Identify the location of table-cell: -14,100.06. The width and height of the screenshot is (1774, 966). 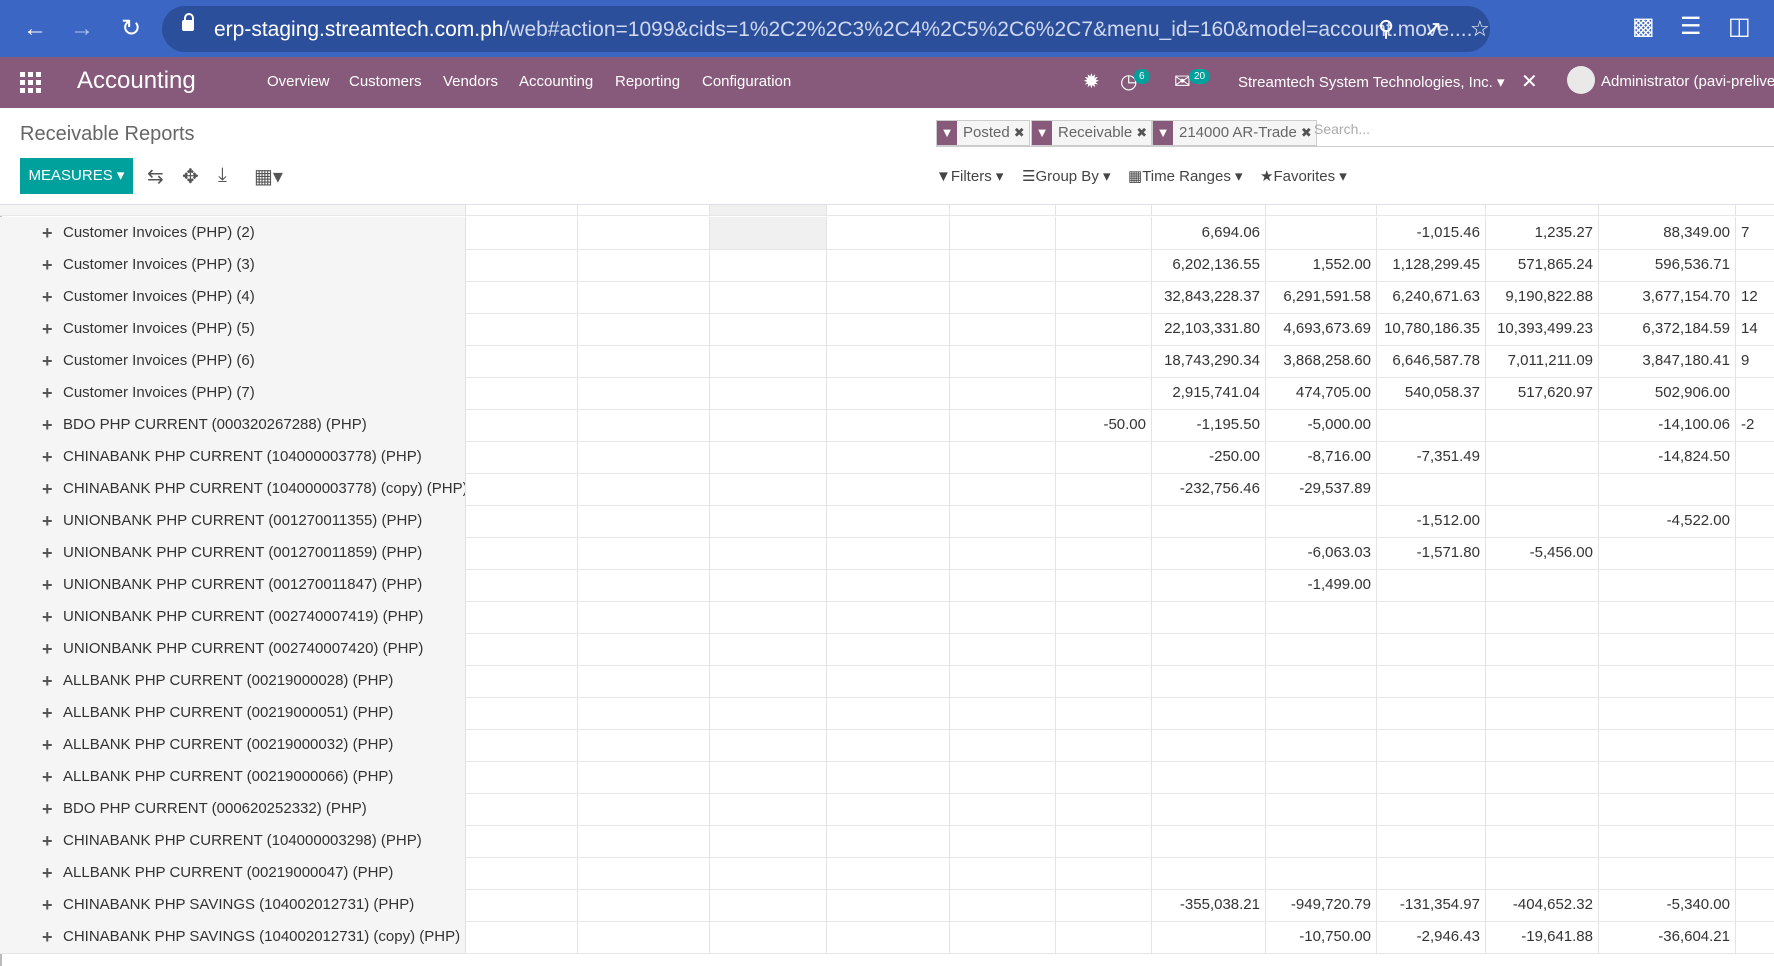
(1667, 425).